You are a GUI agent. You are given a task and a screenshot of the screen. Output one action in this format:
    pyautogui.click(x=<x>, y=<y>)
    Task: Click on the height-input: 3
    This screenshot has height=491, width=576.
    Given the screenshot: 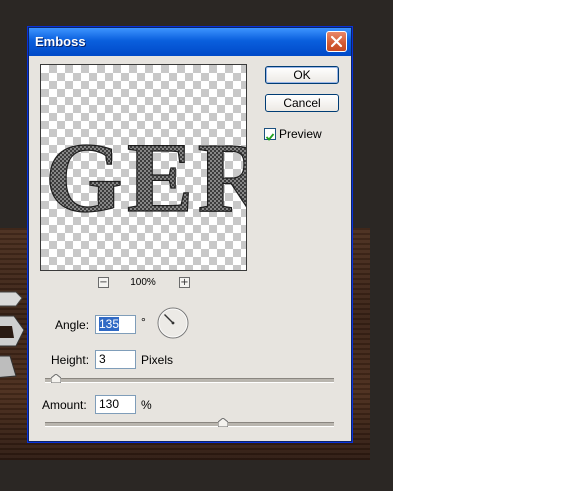 What is the action you would take?
    pyautogui.click(x=115, y=359)
    